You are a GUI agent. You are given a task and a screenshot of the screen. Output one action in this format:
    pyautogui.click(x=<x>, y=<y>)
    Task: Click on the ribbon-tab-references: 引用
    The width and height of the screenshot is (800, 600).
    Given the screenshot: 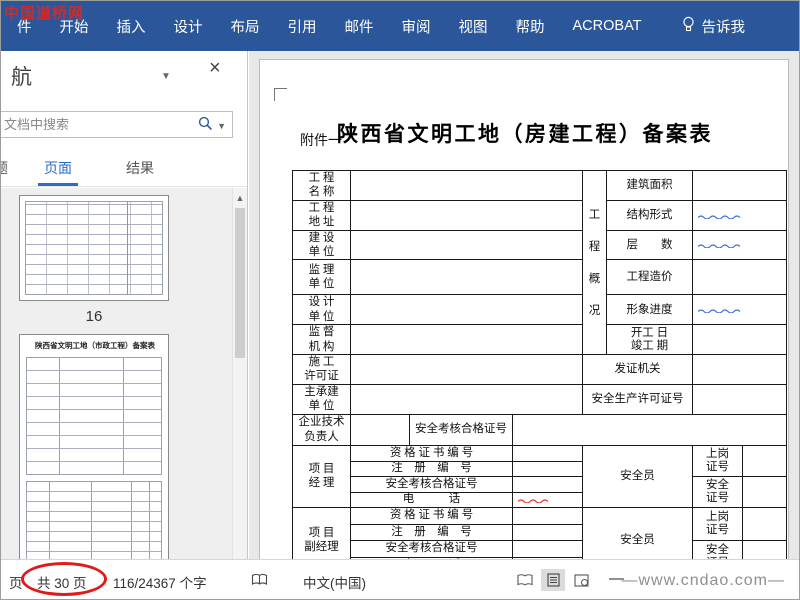 What is the action you would take?
    pyautogui.click(x=302, y=26)
    